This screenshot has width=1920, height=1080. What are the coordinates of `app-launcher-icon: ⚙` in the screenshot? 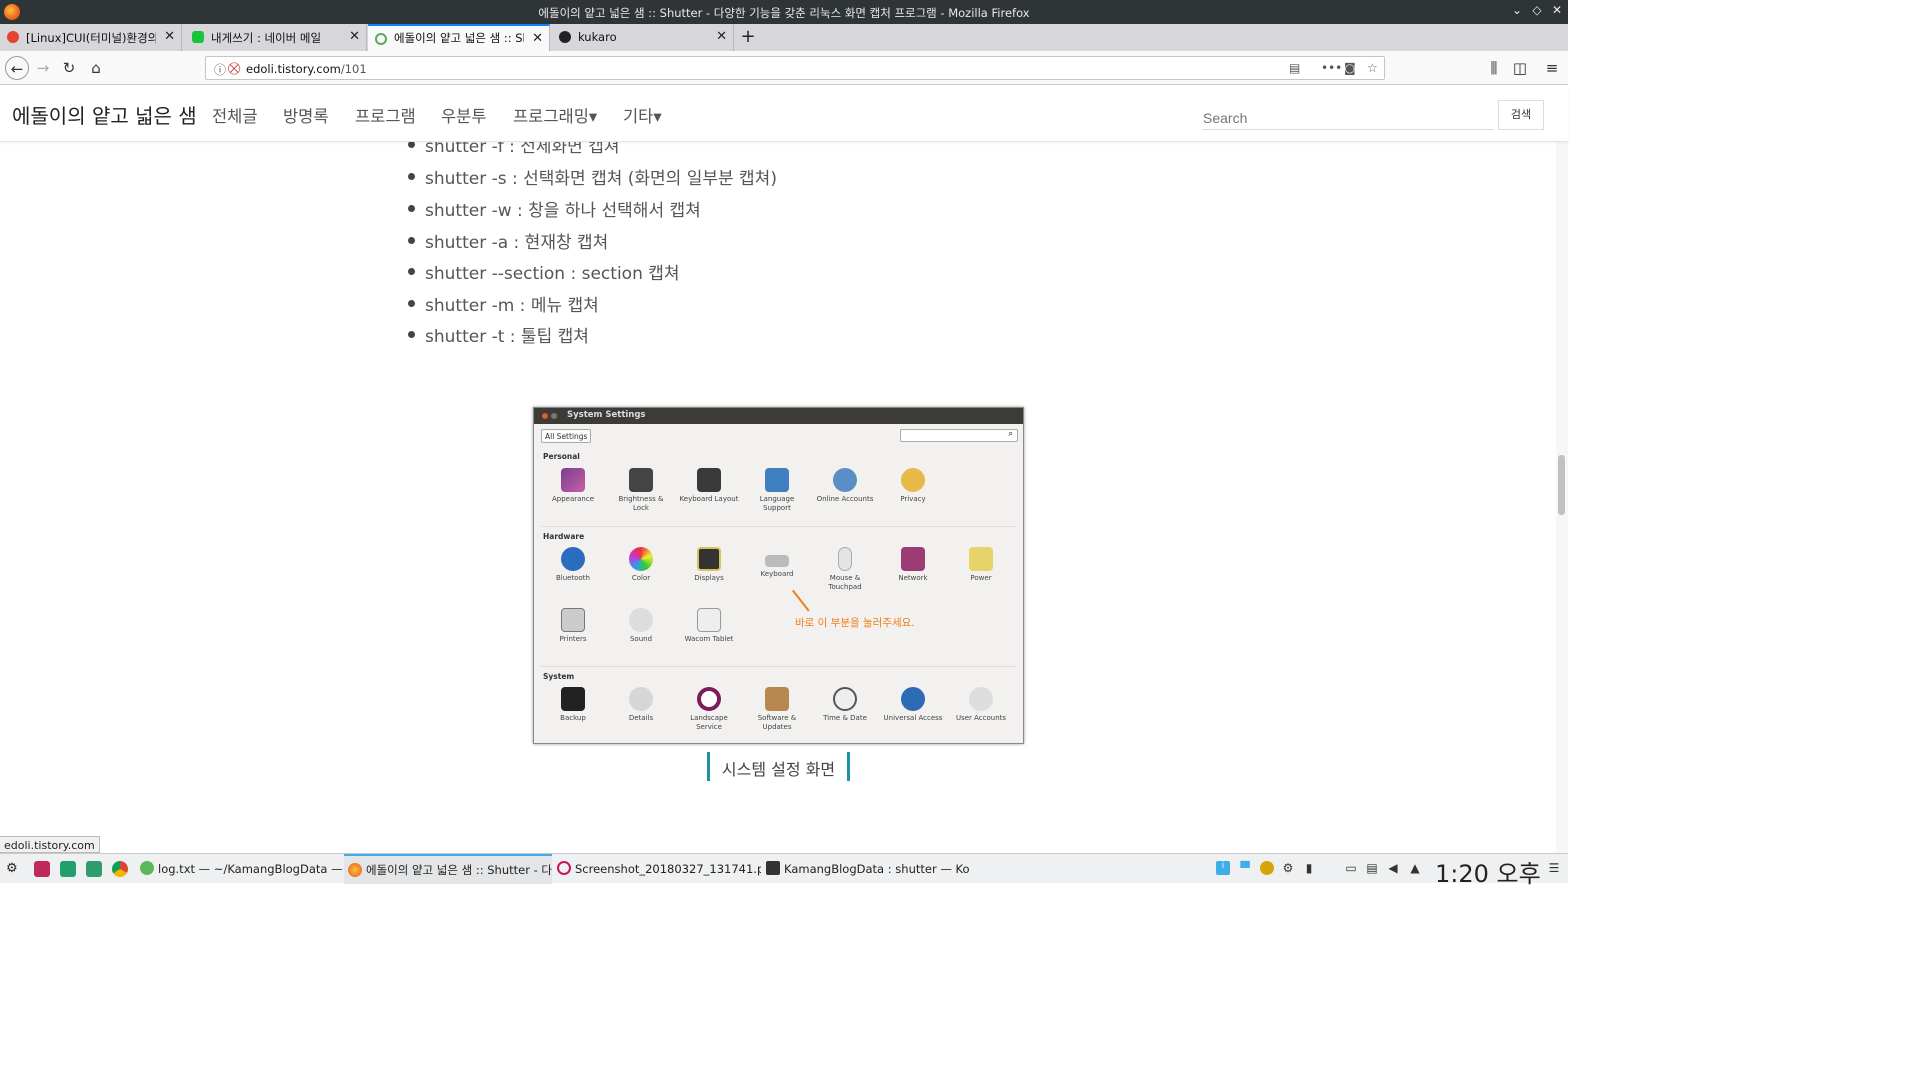 It's located at (14, 869).